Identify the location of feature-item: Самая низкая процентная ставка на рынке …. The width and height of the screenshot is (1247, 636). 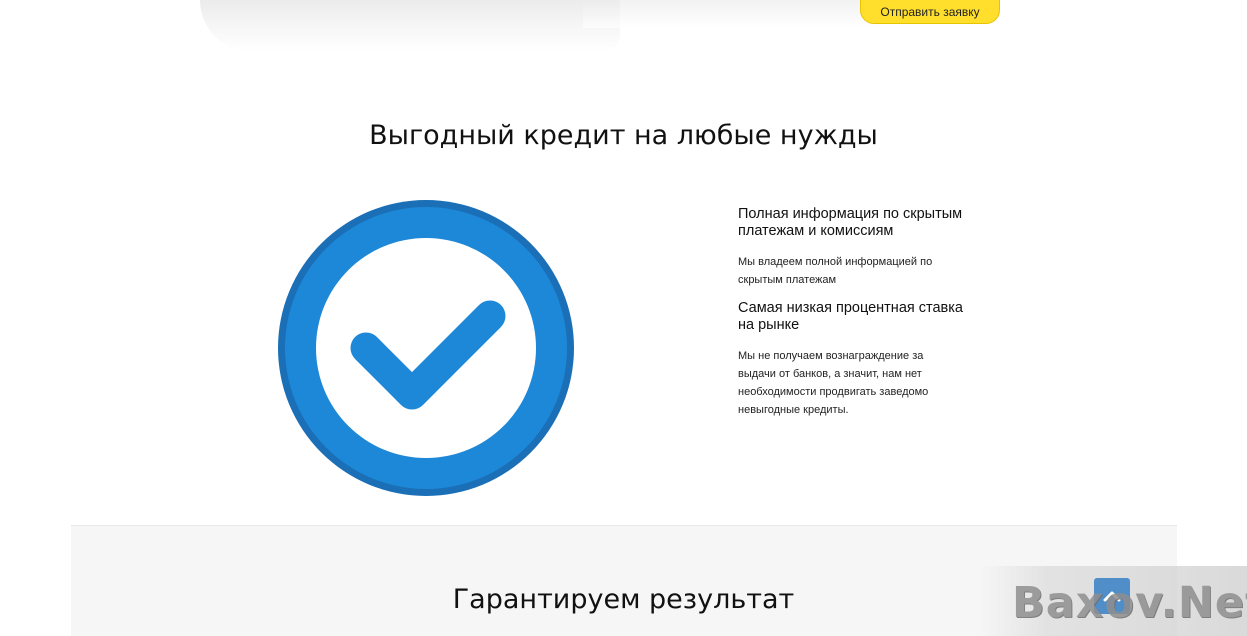
(858, 359).